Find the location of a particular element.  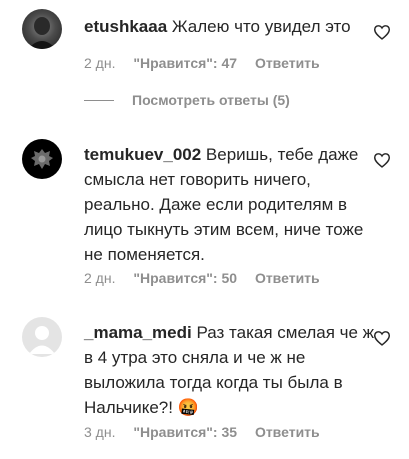

comment-meta: 3 дн. "Нравится": 35 Ответить is located at coordinates (202, 432).